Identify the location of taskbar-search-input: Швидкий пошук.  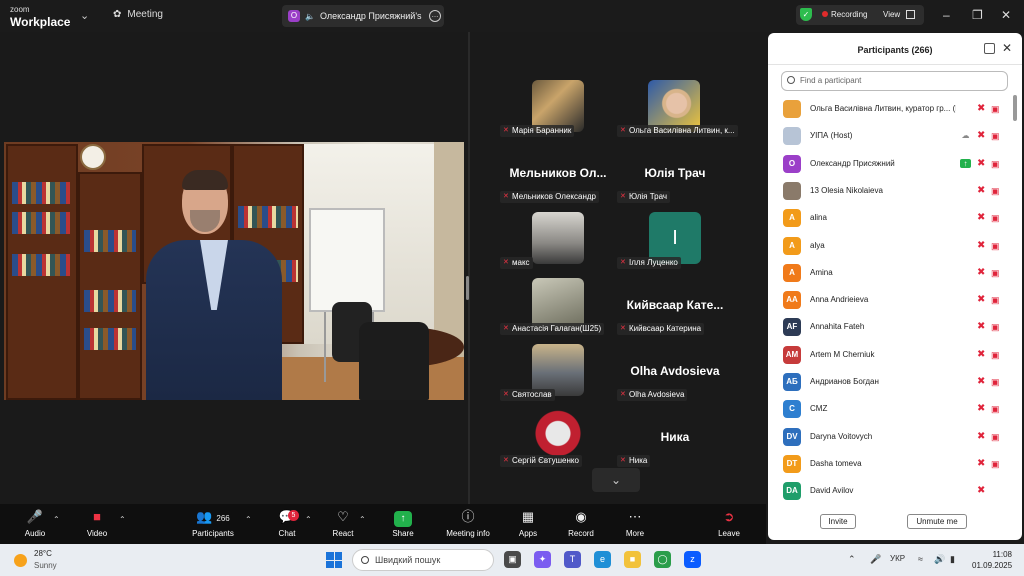
(423, 560).